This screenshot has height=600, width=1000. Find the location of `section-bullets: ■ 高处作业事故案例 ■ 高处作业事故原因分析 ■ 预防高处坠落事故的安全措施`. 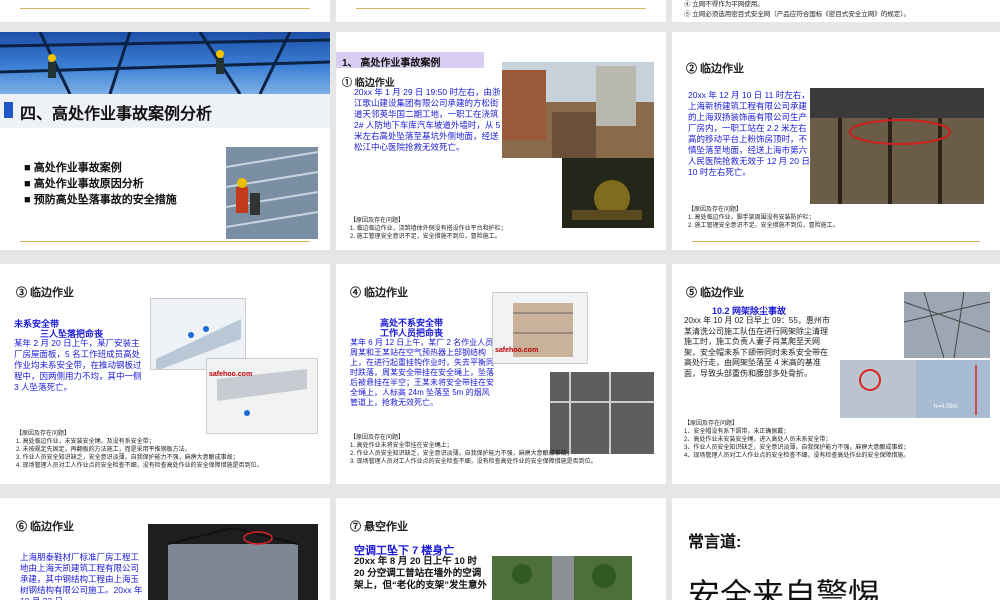

section-bullets: ■ 高处作业事故案例 ■ 高处作业事故原因分析 ■ 预防高处坠落事故的安全措施 is located at coordinates (100, 184).